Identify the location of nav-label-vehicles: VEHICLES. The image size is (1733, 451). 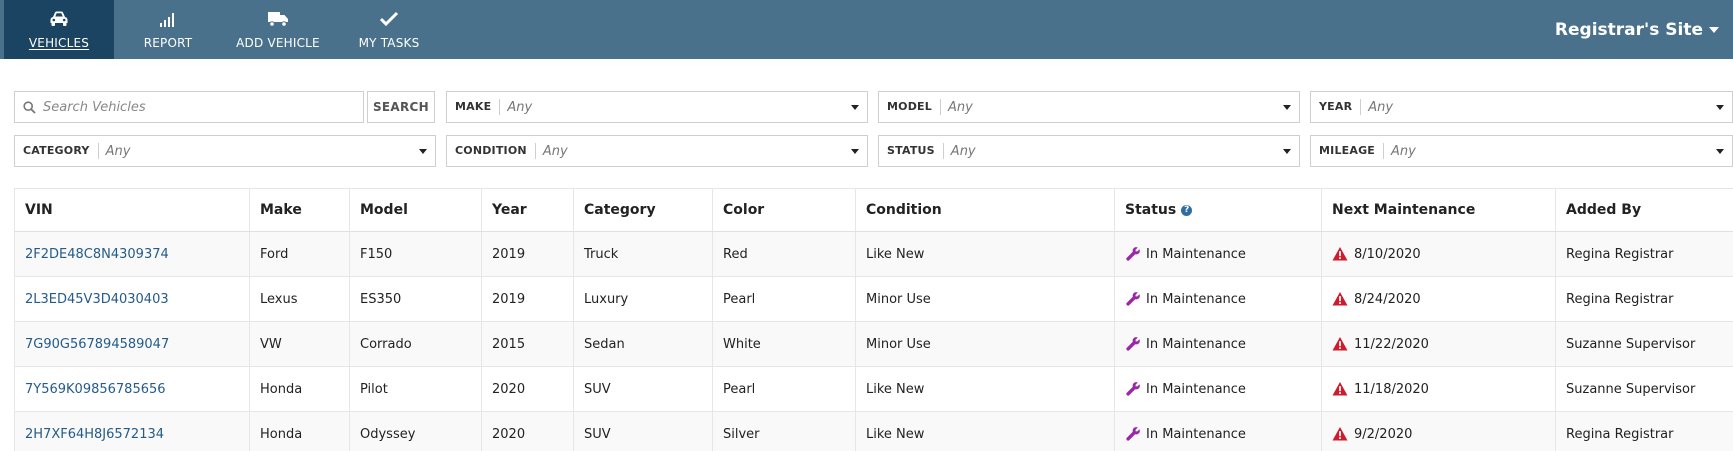
(59, 43).